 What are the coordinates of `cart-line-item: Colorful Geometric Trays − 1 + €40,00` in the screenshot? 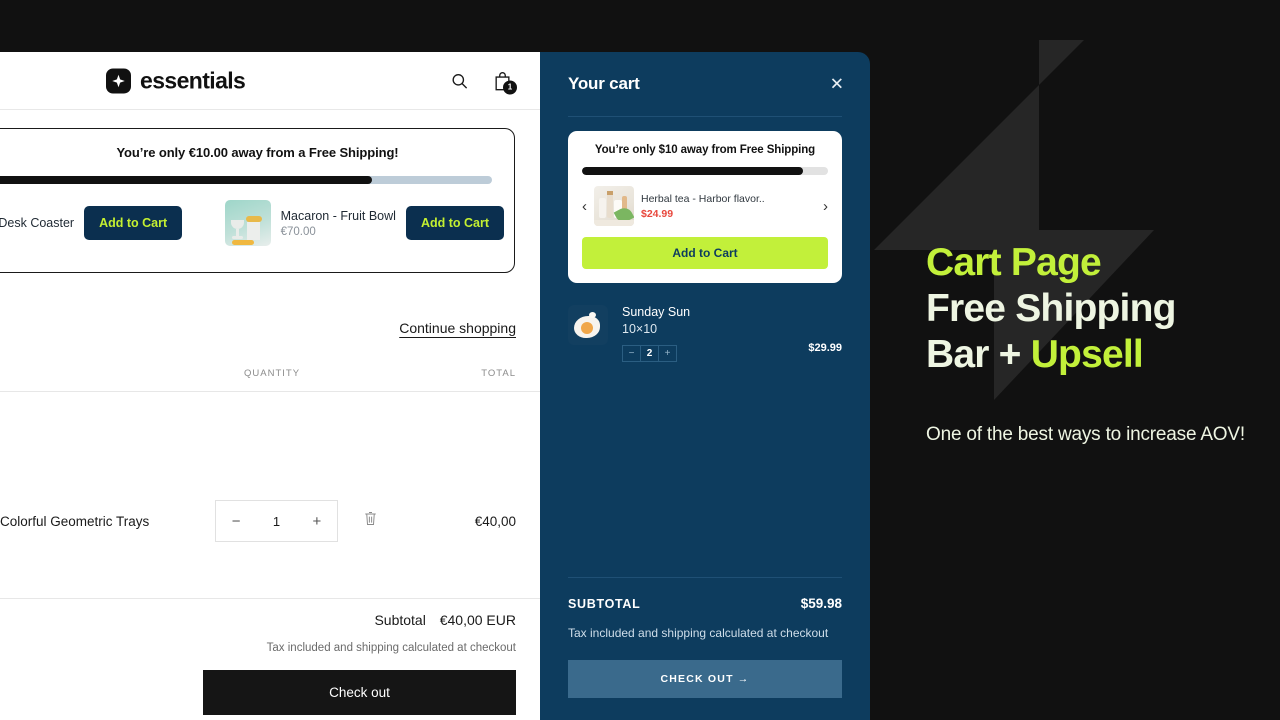 It's located at (270, 521).